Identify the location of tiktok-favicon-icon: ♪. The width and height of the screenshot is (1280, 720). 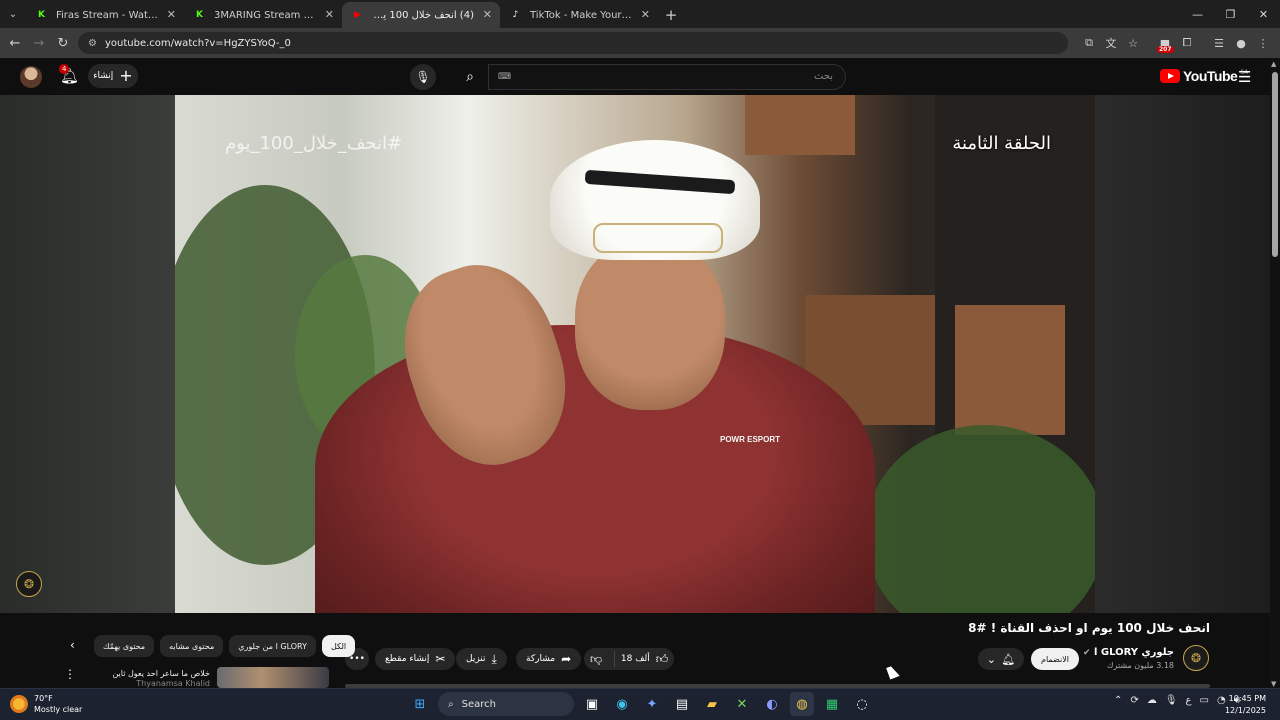
(515, 15).